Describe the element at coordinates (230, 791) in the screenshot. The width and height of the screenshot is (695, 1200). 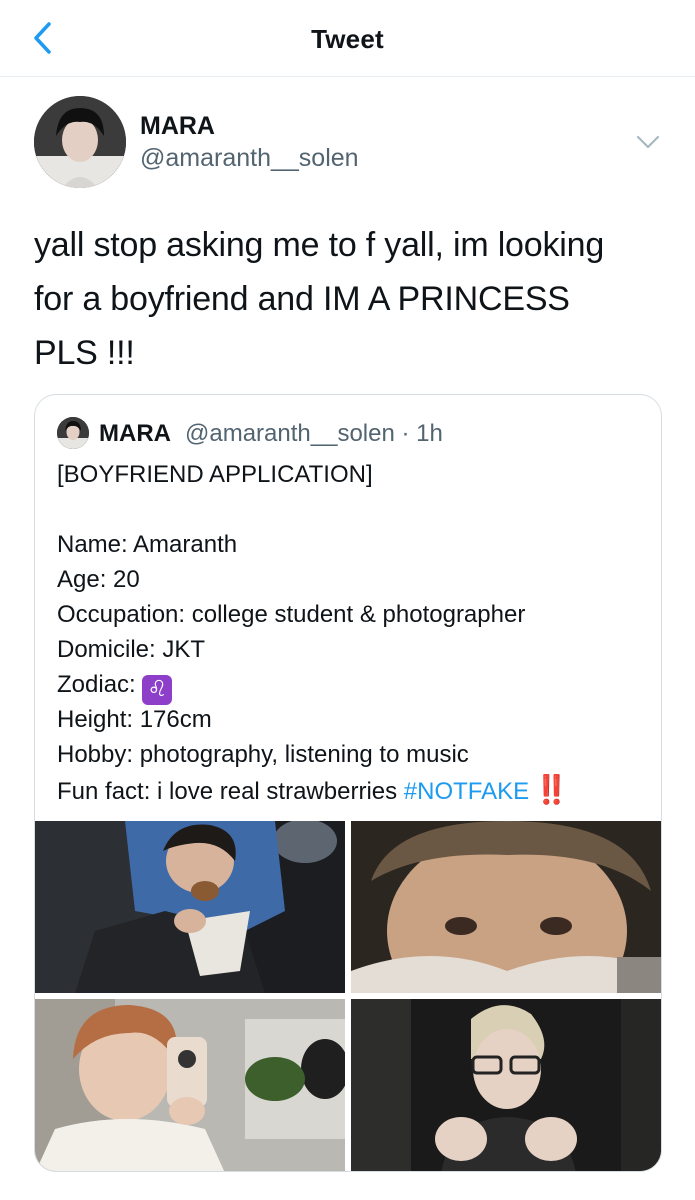
I see `funfact-text: Fun fact: i love real strawberries` at that location.